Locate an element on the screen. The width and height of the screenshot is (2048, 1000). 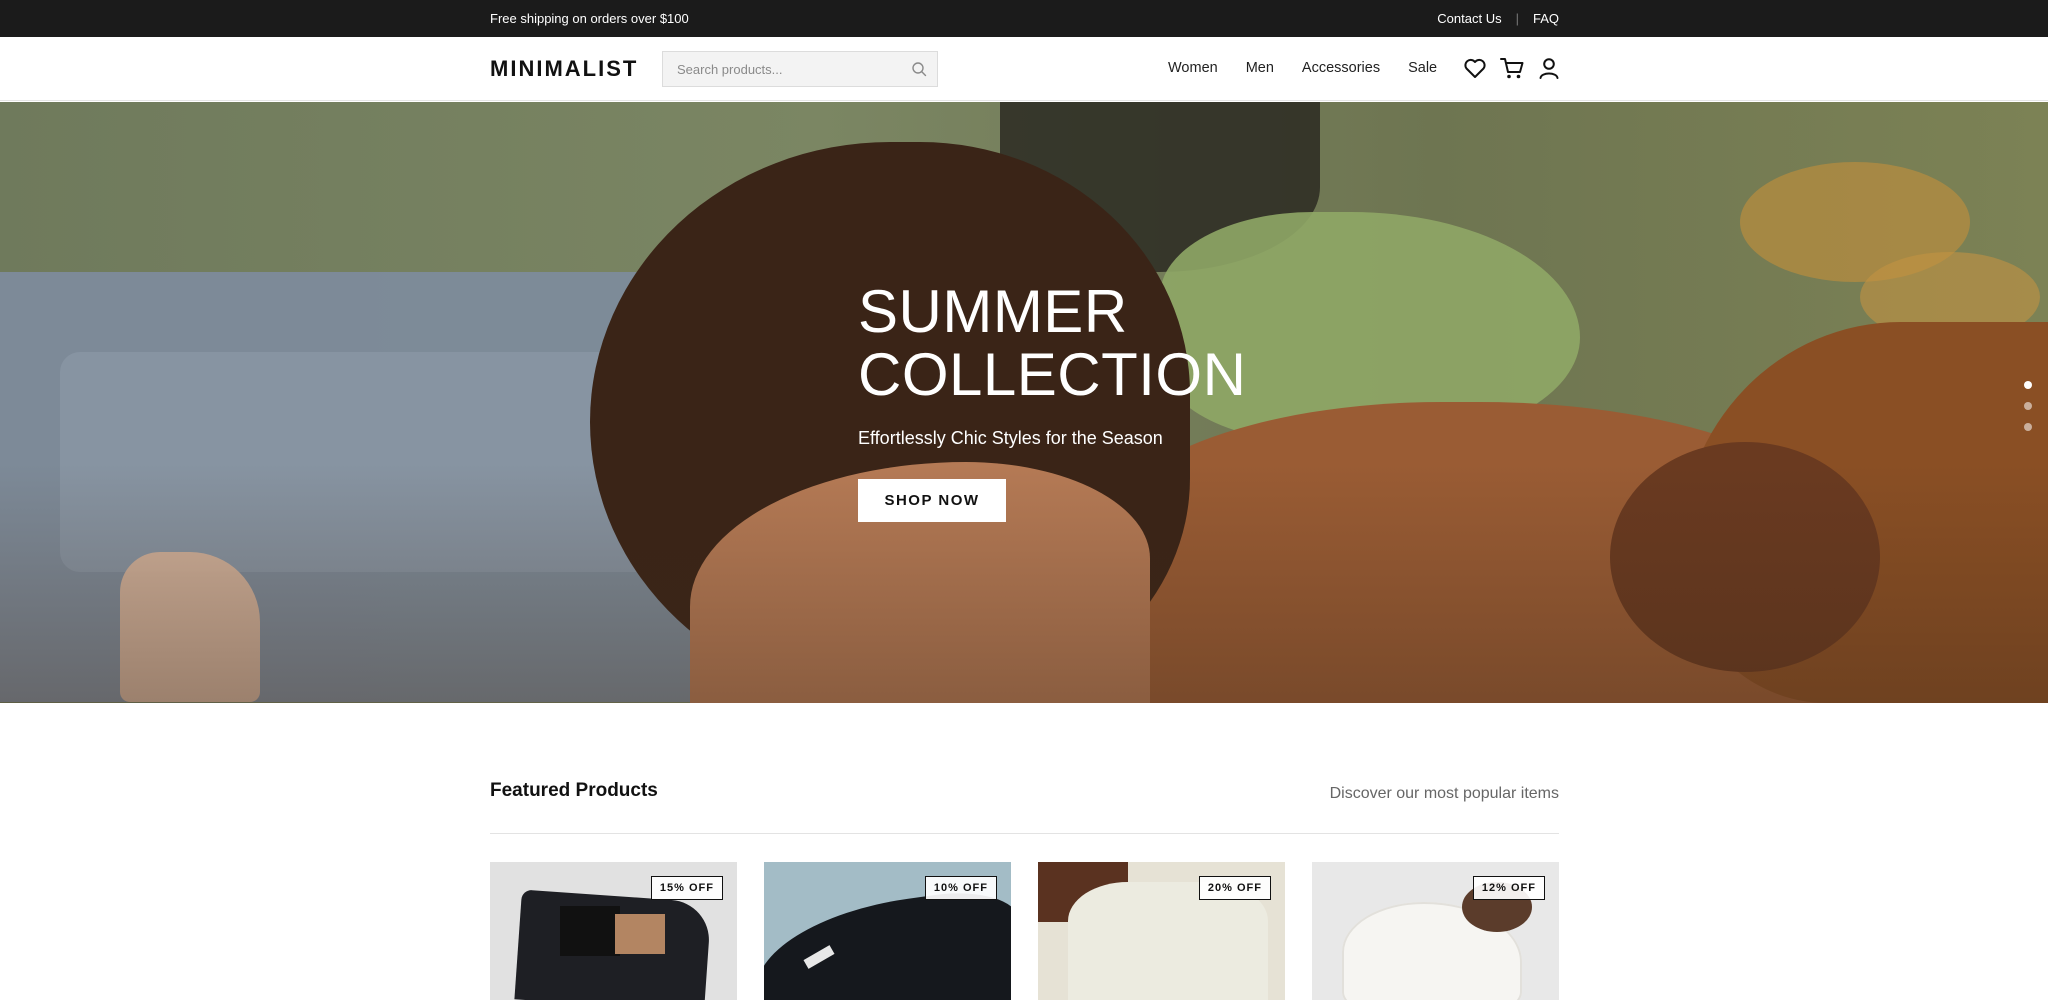
search-box is located at coordinates (800, 69).